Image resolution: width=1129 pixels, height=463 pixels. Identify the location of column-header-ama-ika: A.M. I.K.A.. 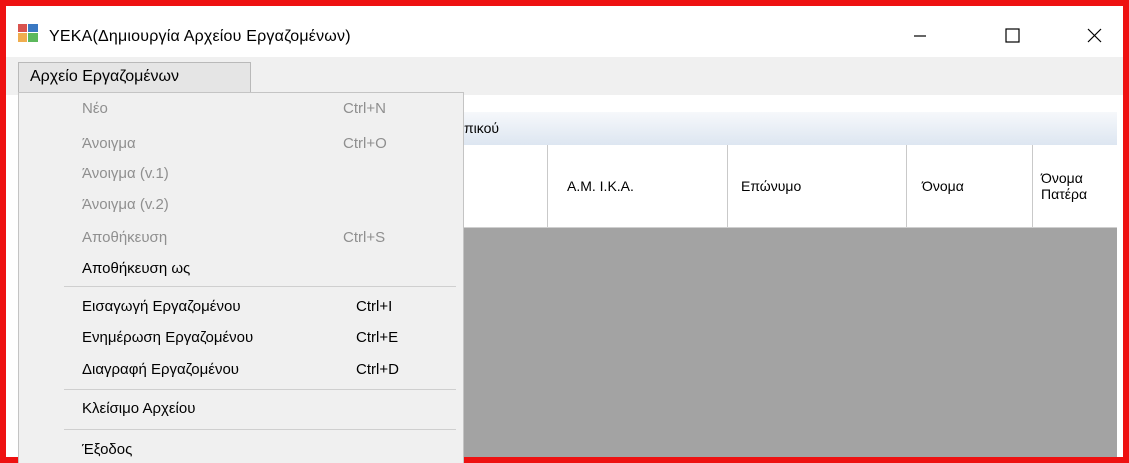
(600, 186).